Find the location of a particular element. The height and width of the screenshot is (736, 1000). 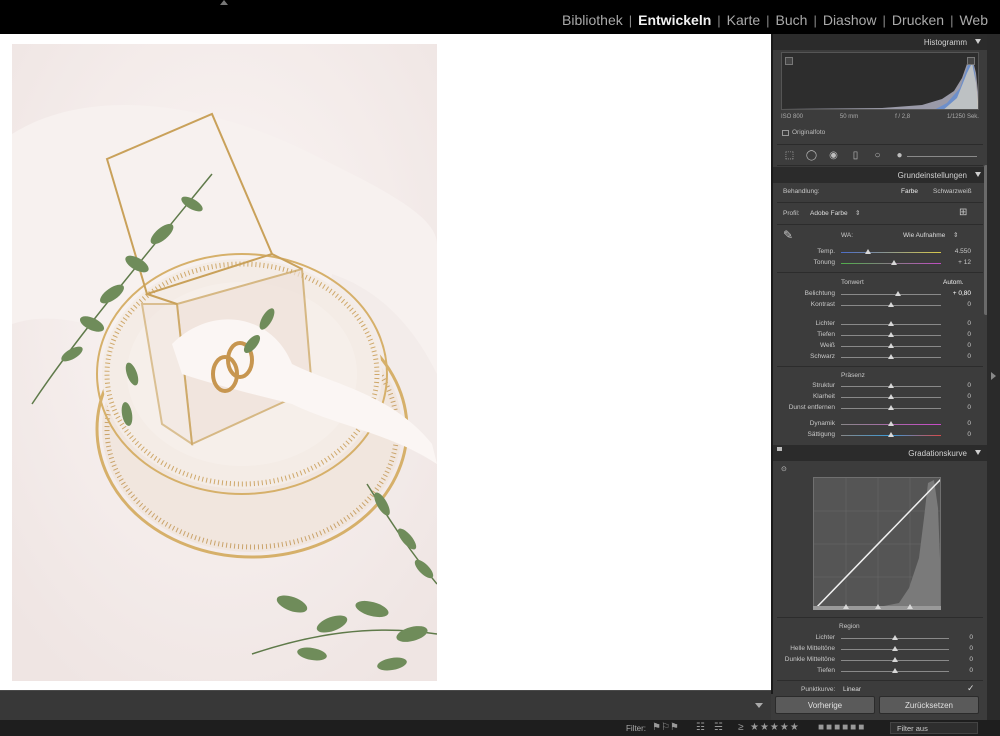

graduated-filter-icon: ▯ is located at coordinates (855, 155).